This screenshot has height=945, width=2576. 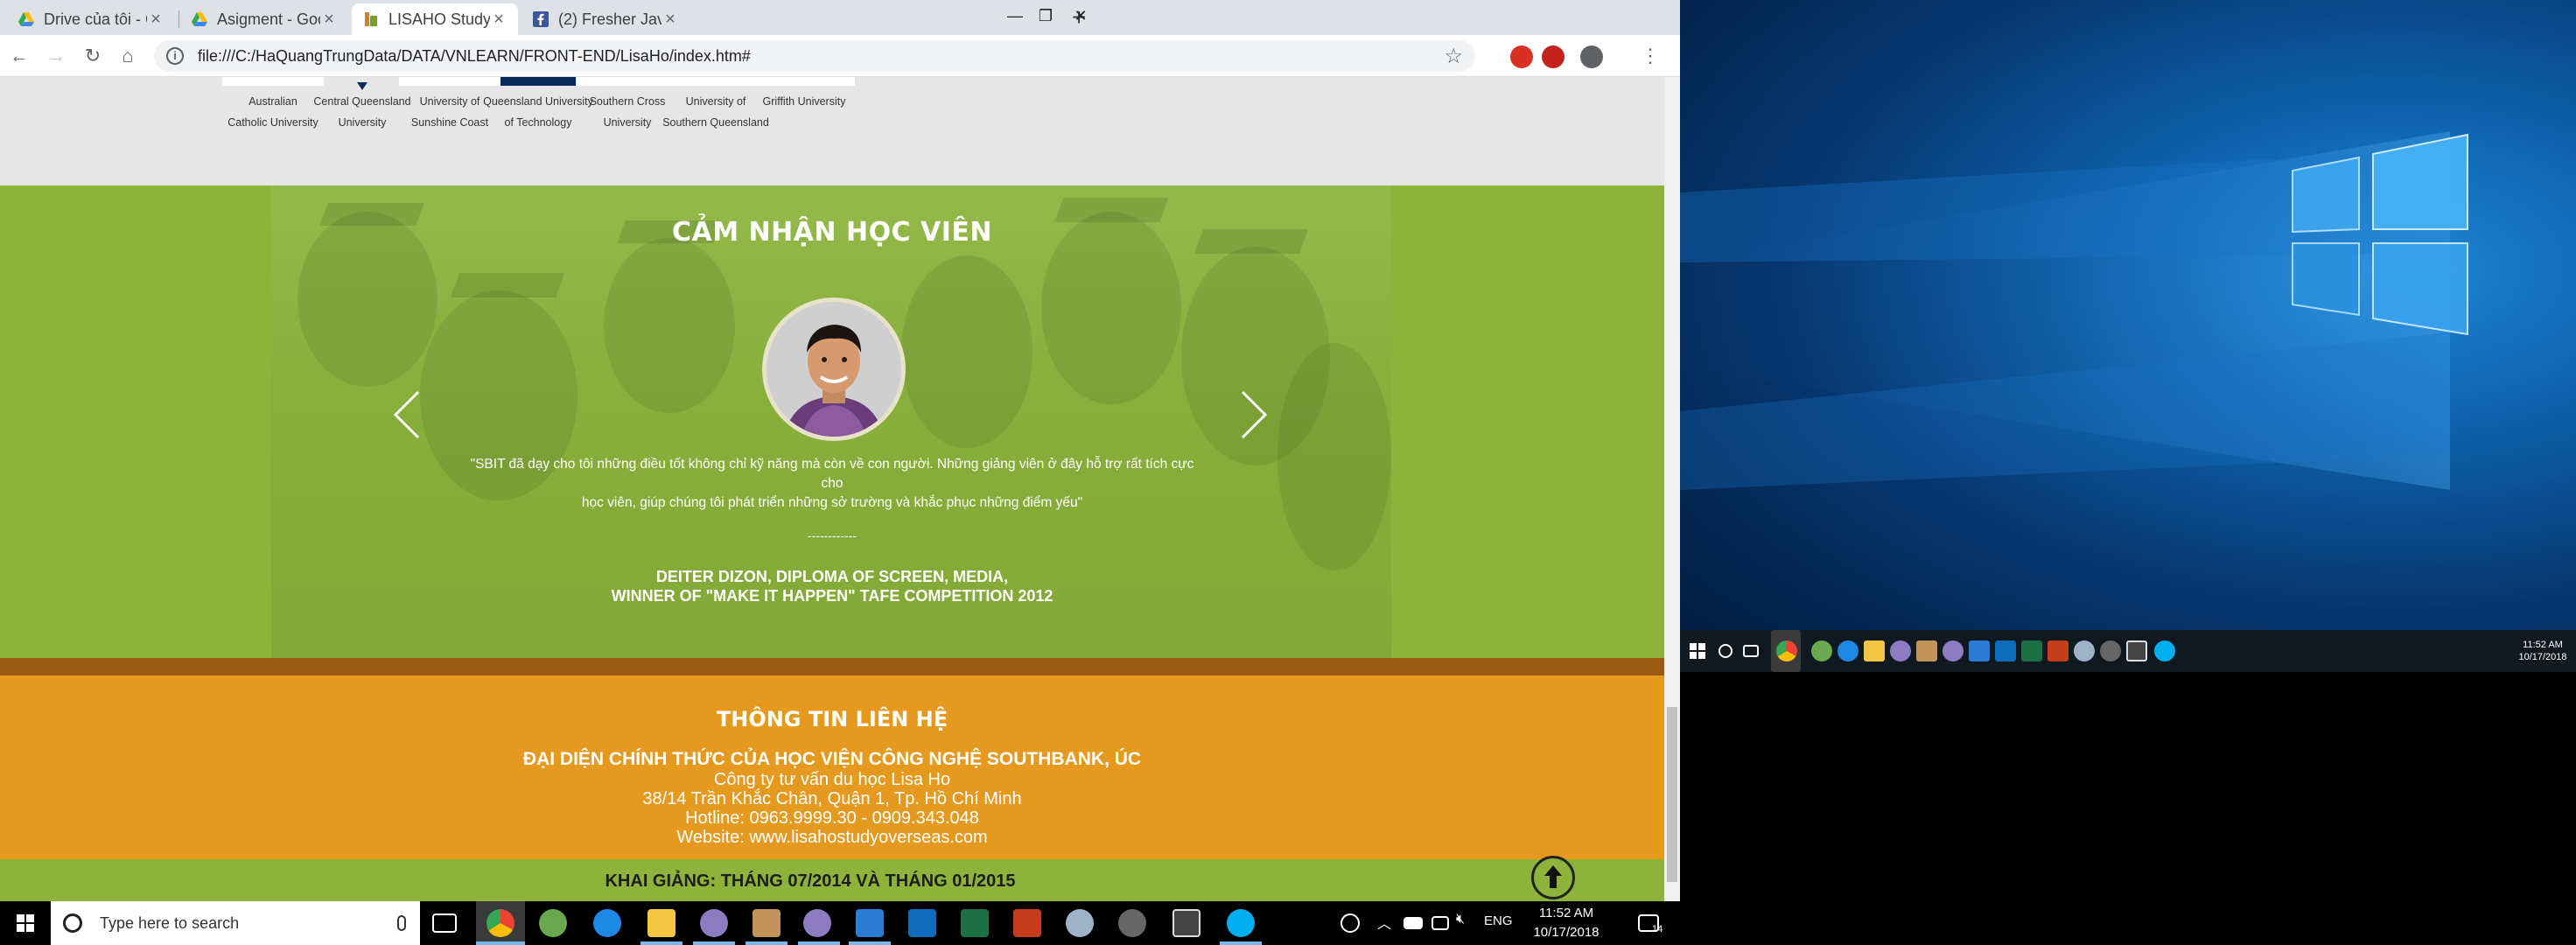 What do you see at coordinates (1453, 56) in the screenshot?
I see `bookmark-star-icon: ☆` at bounding box center [1453, 56].